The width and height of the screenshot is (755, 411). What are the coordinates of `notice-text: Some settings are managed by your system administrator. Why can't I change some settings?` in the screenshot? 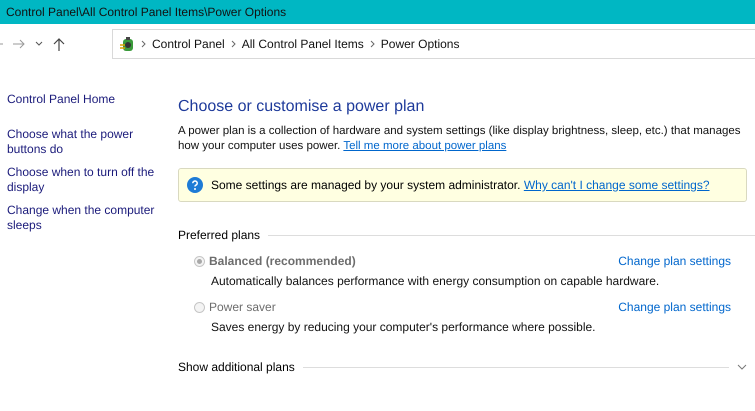 It's located at (460, 185).